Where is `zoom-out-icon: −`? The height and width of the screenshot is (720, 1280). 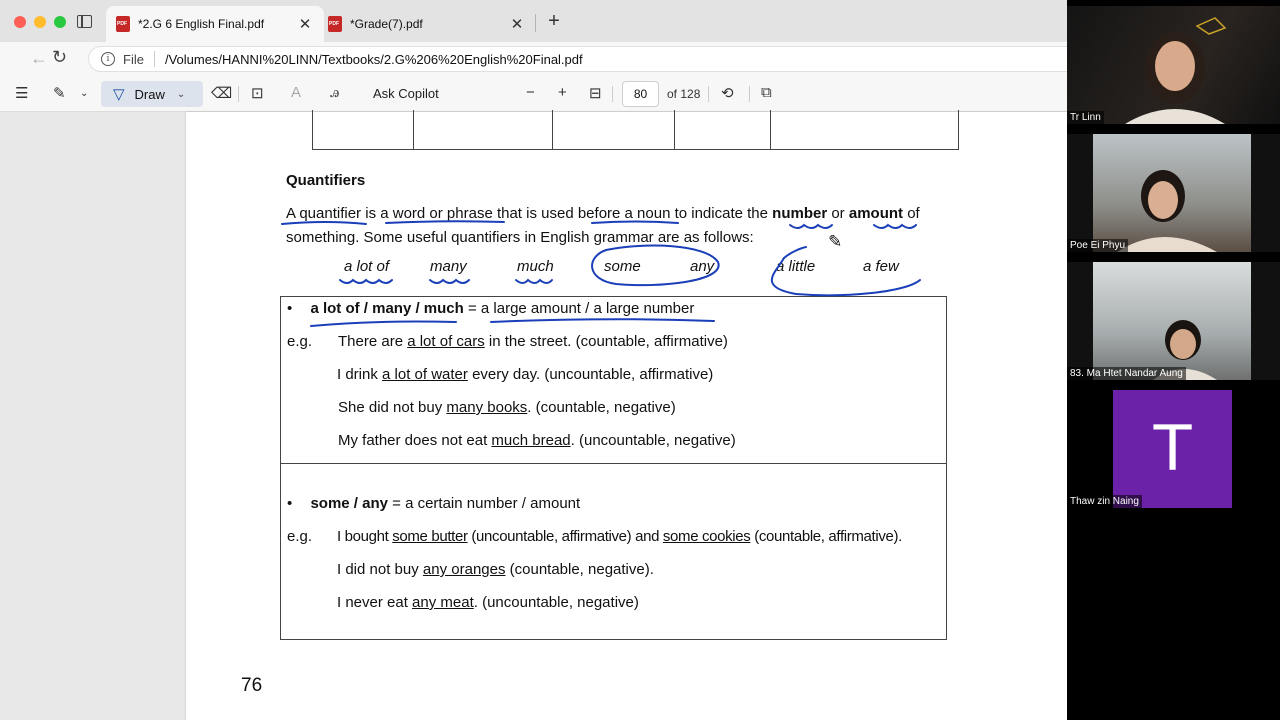 zoom-out-icon: − is located at coordinates (530, 92).